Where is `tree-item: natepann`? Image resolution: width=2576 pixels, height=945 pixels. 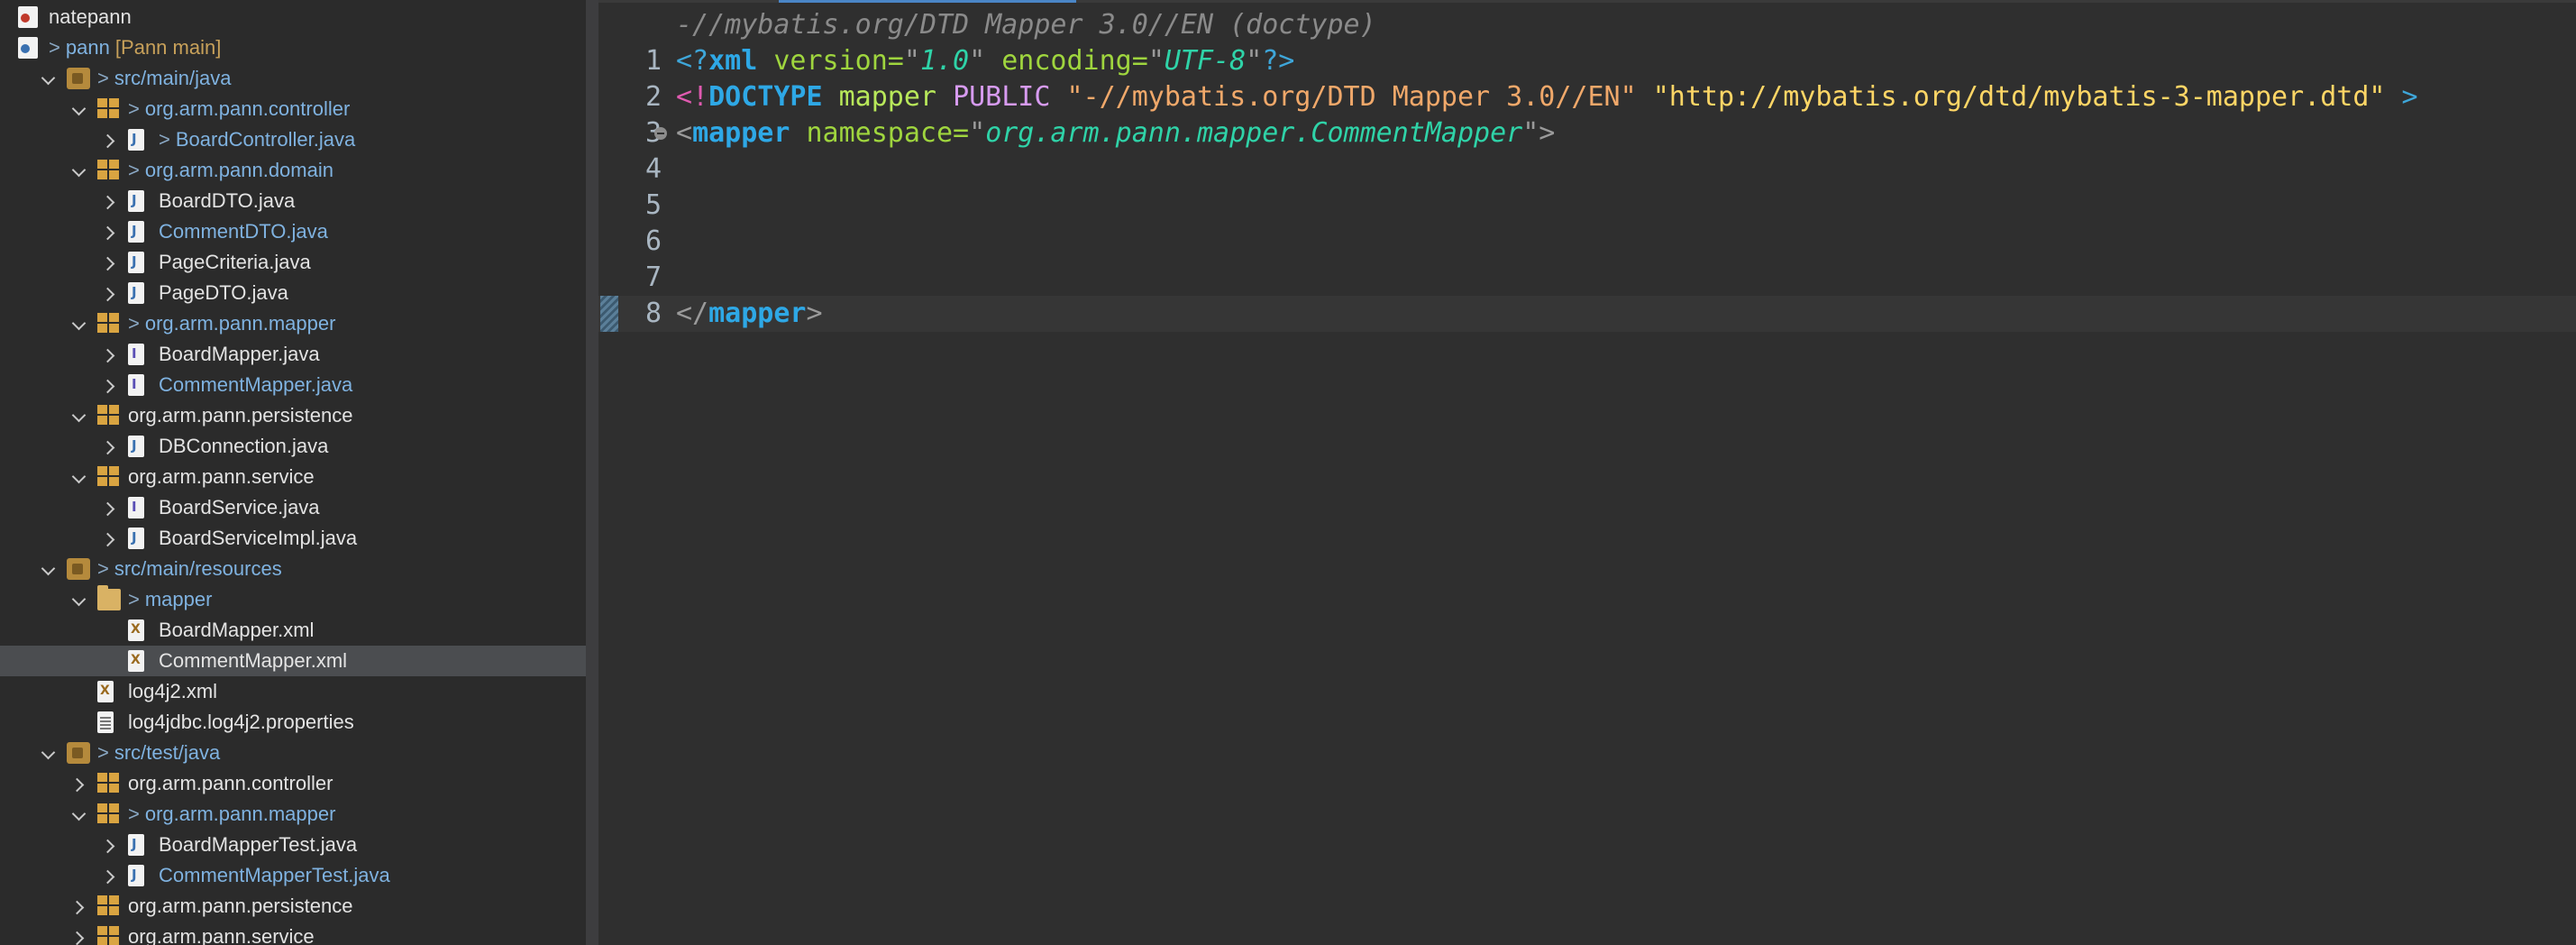 tree-item: natepann is located at coordinates (293, 17).